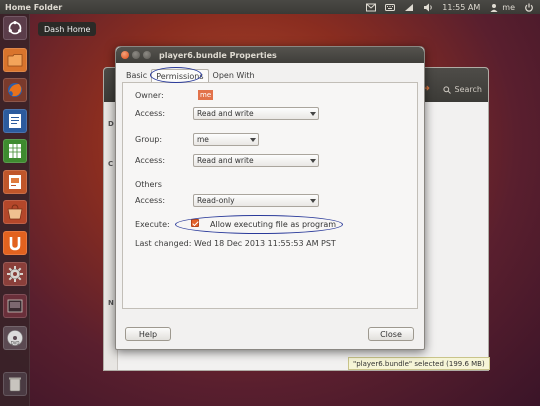  I want to click on calc-icon, so click(15, 151).